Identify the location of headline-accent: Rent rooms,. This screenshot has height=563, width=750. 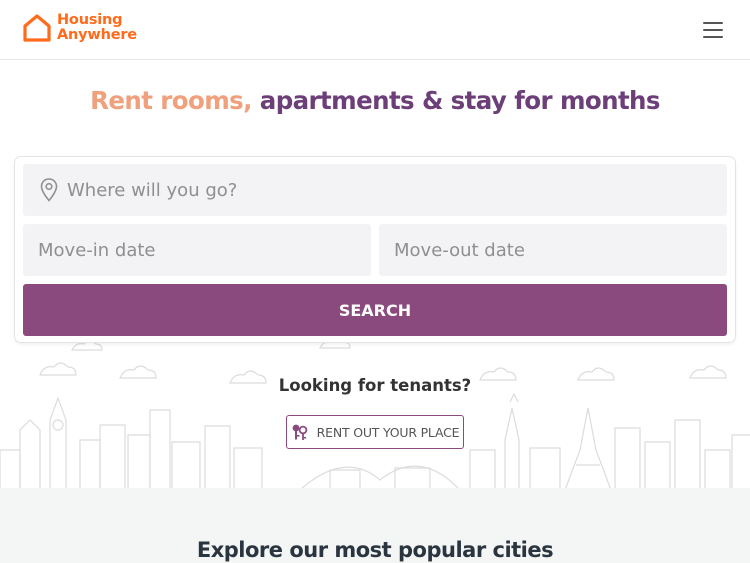
(171, 100).